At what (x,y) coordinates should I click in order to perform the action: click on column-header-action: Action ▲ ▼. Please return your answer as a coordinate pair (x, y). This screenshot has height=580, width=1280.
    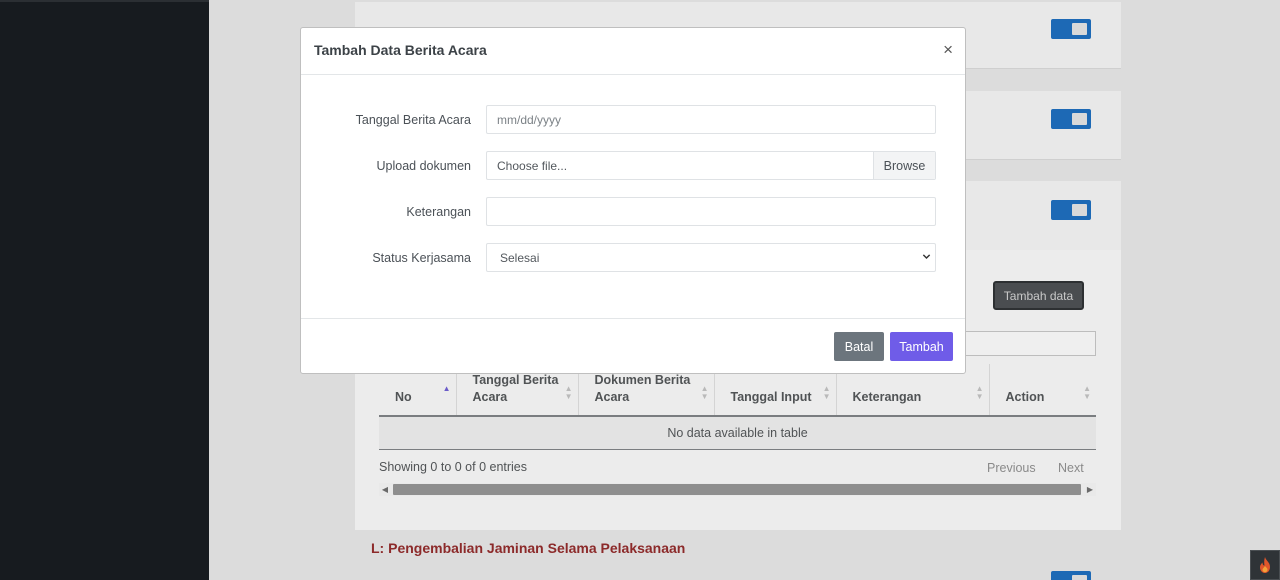
    Looking at the image, I should click on (1042, 390).